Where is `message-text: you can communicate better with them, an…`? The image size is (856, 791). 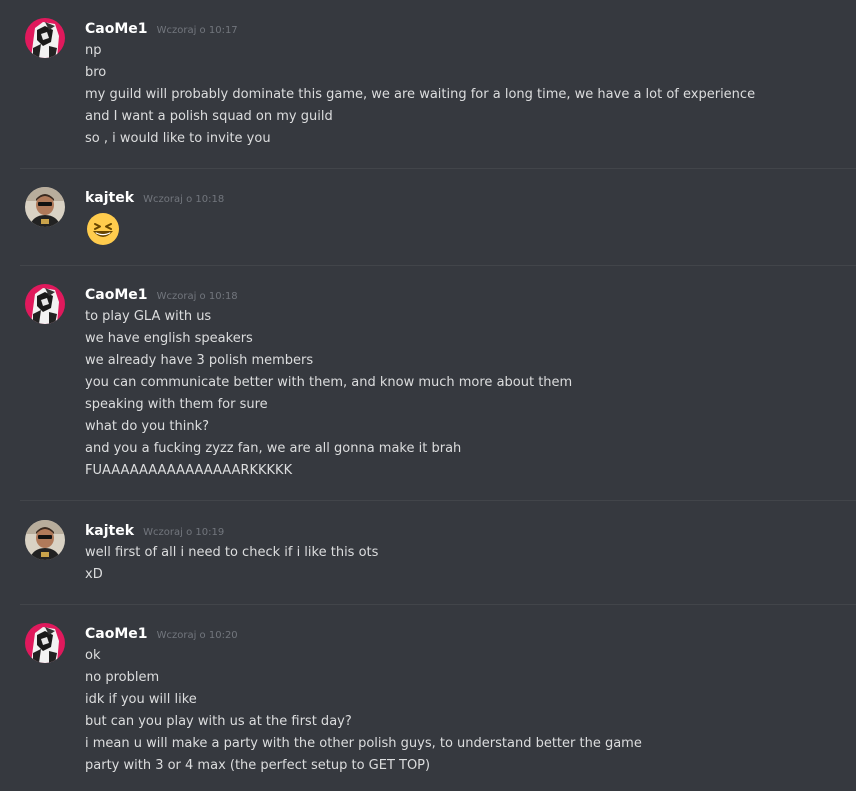 message-text: you can communicate better with them, an… is located at coordinates (329, 382).